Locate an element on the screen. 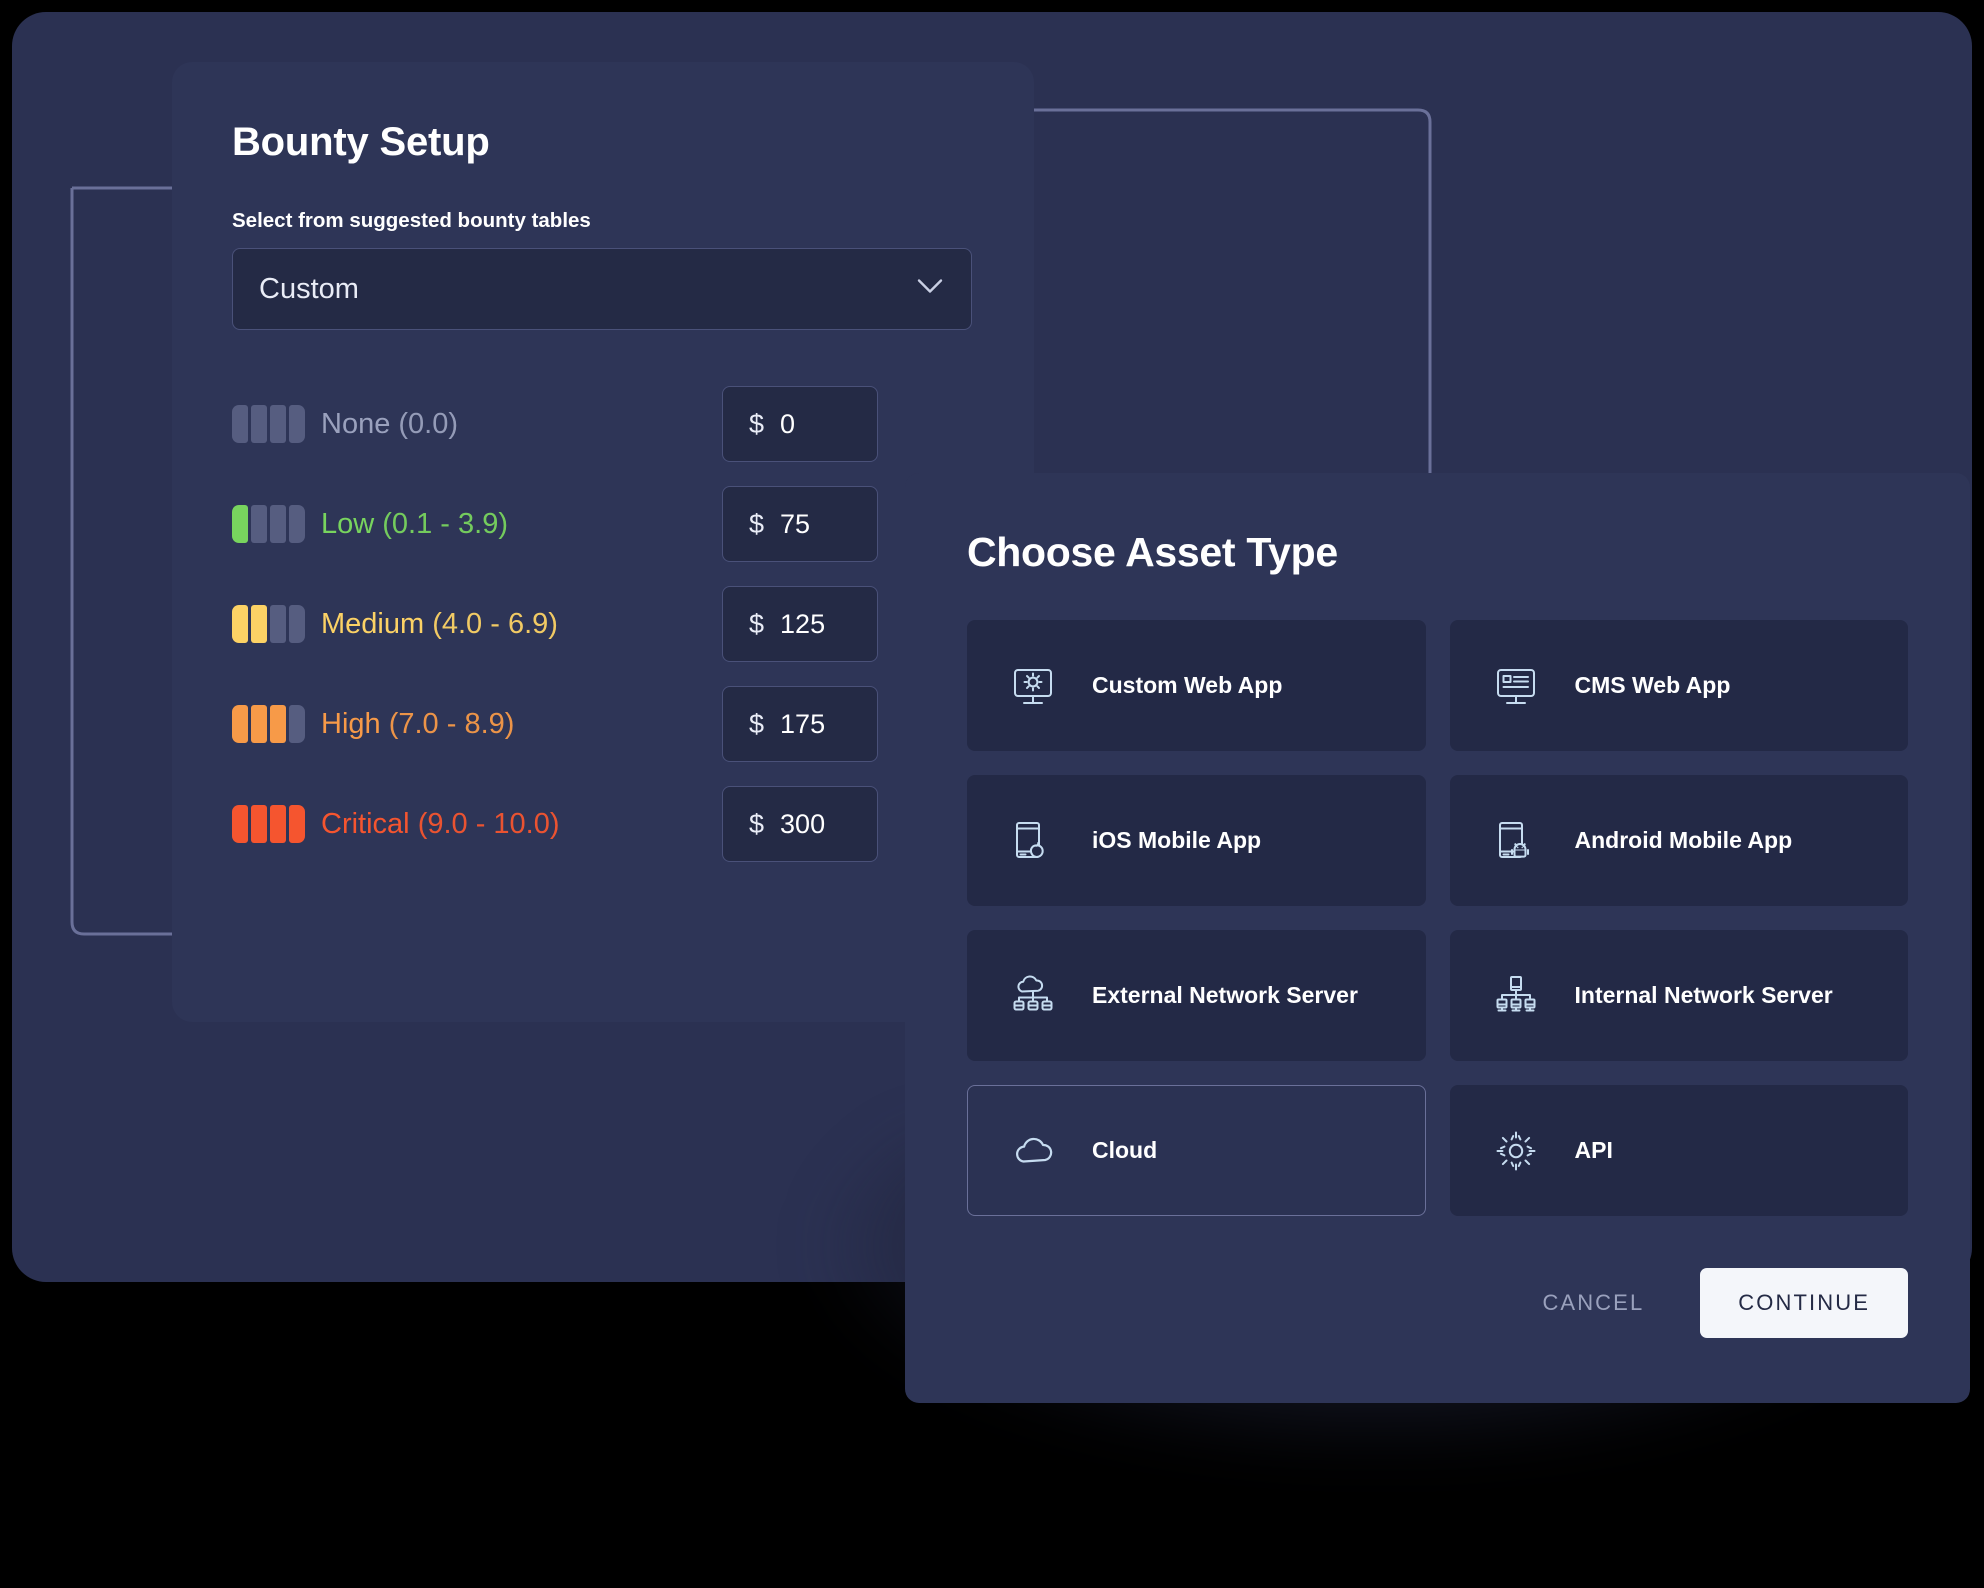  bounty-amount-input-low: $ 75 is located at coordinates (800, 524).